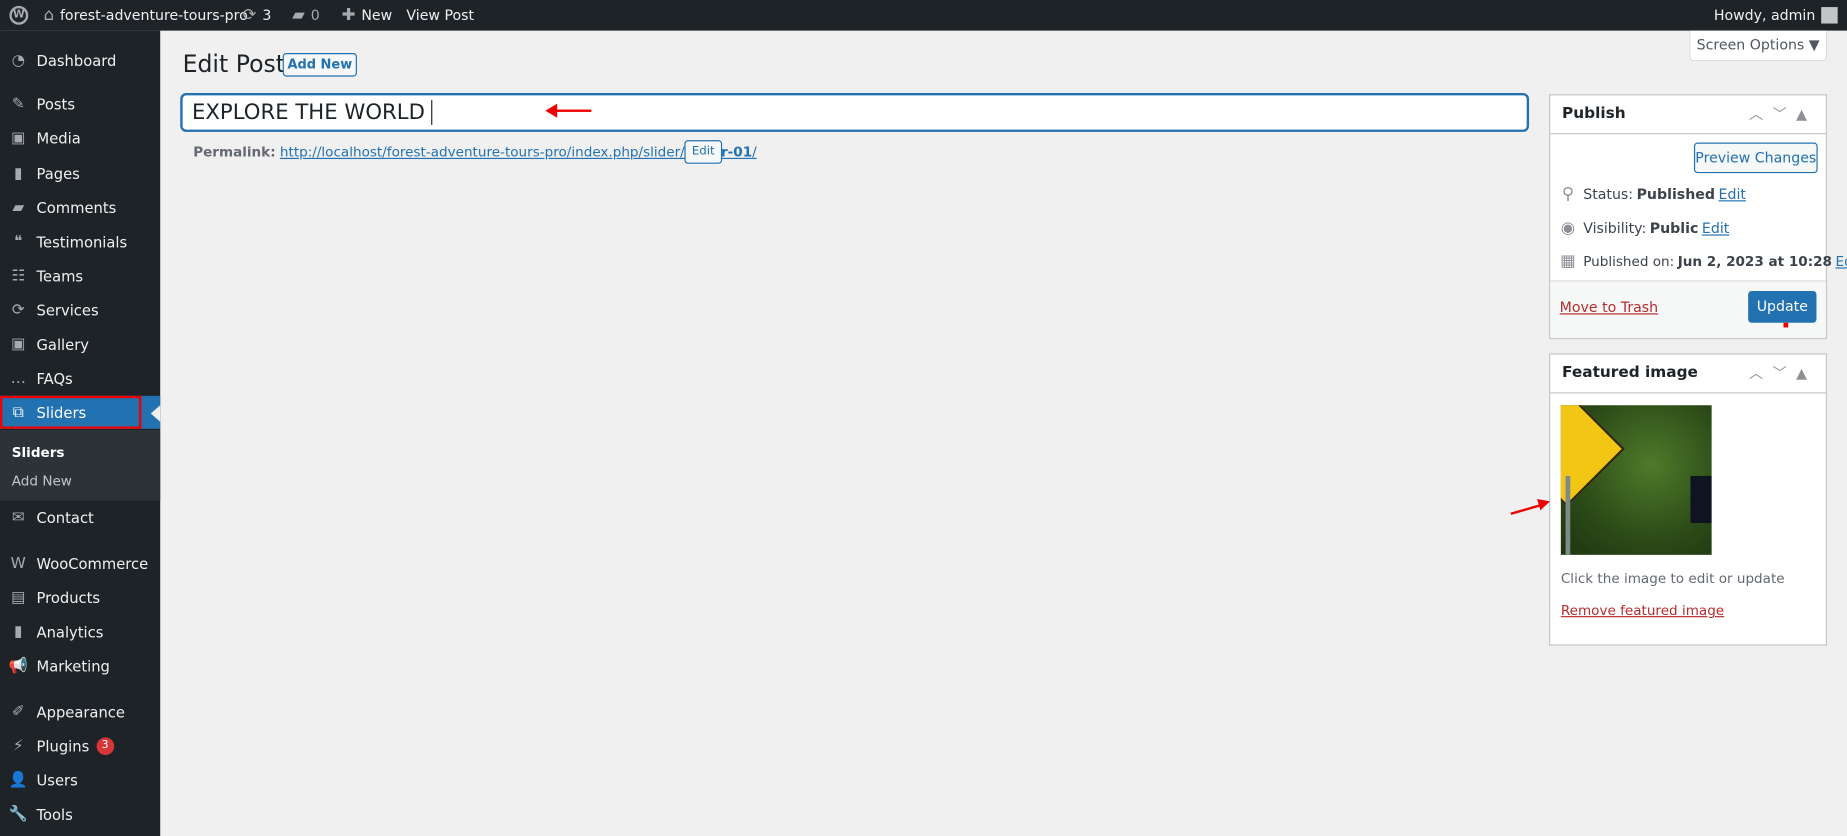 Image resolution: width=1847 pixels, height=836 pixels. What do you see at coordinates (80, 378) in the screenshot?
I see `sidebar-item-faqs: … FAQs` at bounding box center [80, 378].